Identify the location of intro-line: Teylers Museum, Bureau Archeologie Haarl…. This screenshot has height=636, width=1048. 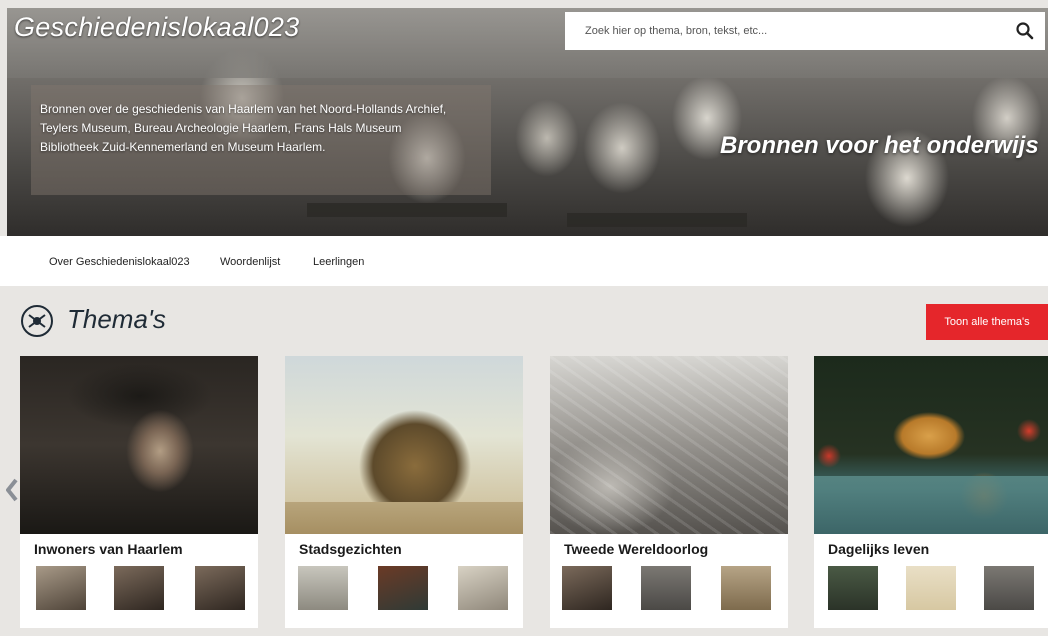
(221, 128).